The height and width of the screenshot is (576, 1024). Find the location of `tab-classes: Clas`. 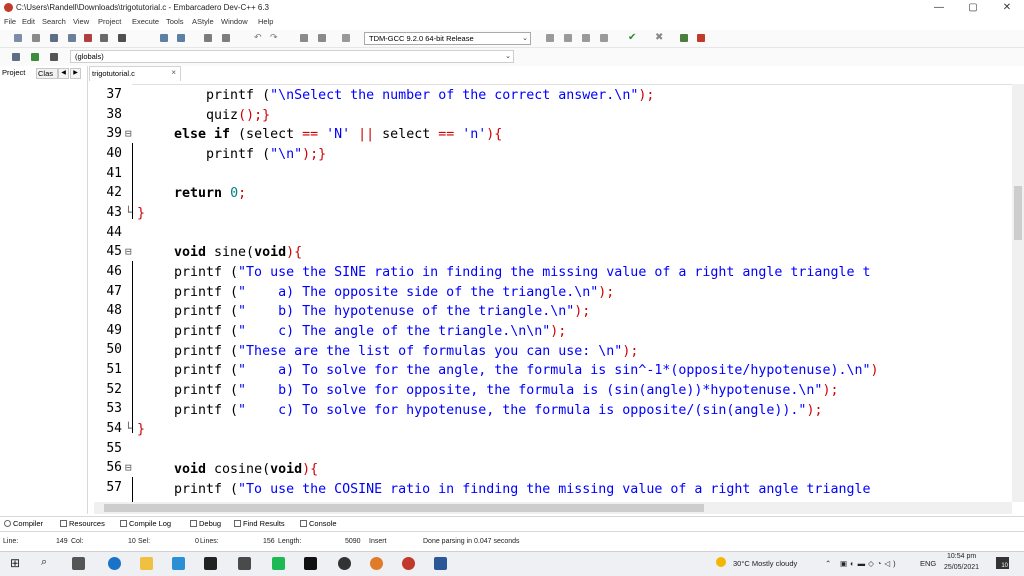

tab-classes: Clas is located at coordinates (47, 73).